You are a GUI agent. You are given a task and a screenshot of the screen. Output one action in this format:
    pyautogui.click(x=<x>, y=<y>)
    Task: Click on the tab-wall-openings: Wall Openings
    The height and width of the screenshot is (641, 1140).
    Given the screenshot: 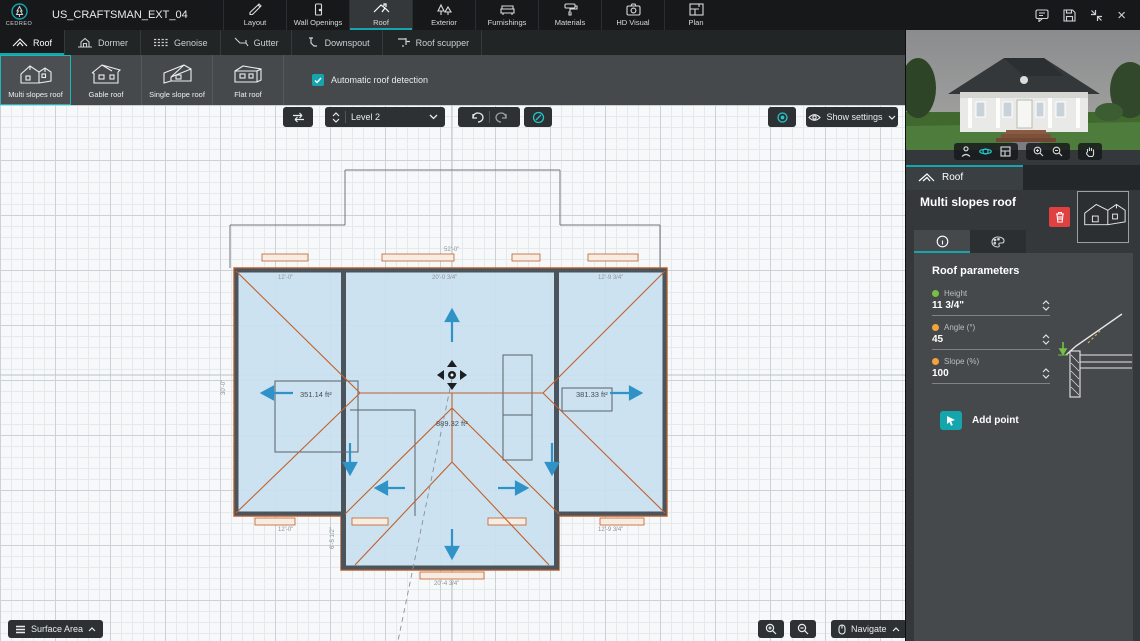 What is the action you would take?
    pyautogui.click(x=317, y=15)
    